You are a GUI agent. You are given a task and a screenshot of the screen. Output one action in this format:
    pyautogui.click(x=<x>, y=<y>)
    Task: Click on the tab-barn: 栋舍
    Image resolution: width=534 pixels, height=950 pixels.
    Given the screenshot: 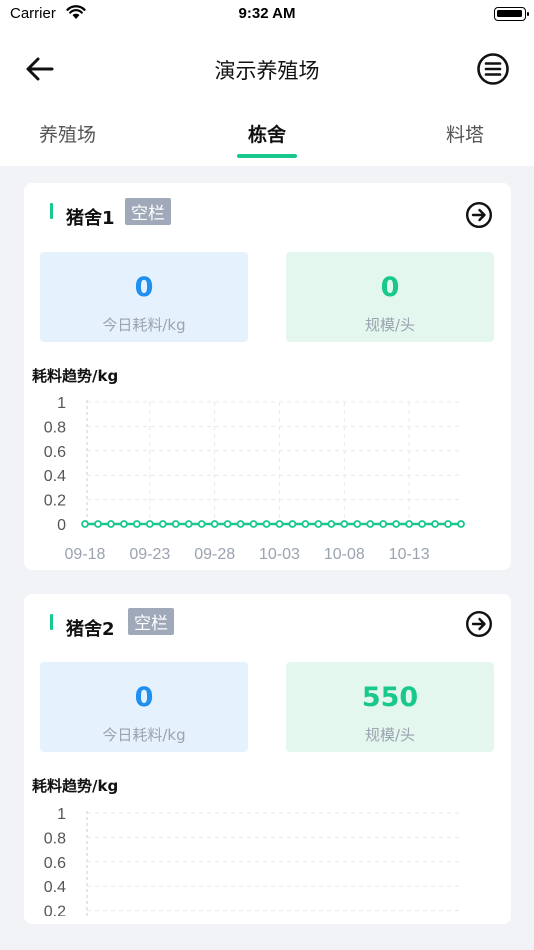 What is the action you would take?
    pyautogui.click(x=267, y=133)
    